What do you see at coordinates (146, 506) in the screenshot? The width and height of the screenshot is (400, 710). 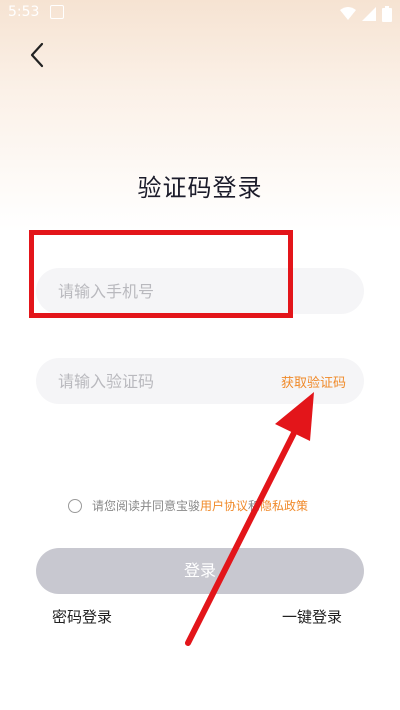 I see `agreement-prefix: 请您阅读并同意宝骏` at bounding box center [146, 506].